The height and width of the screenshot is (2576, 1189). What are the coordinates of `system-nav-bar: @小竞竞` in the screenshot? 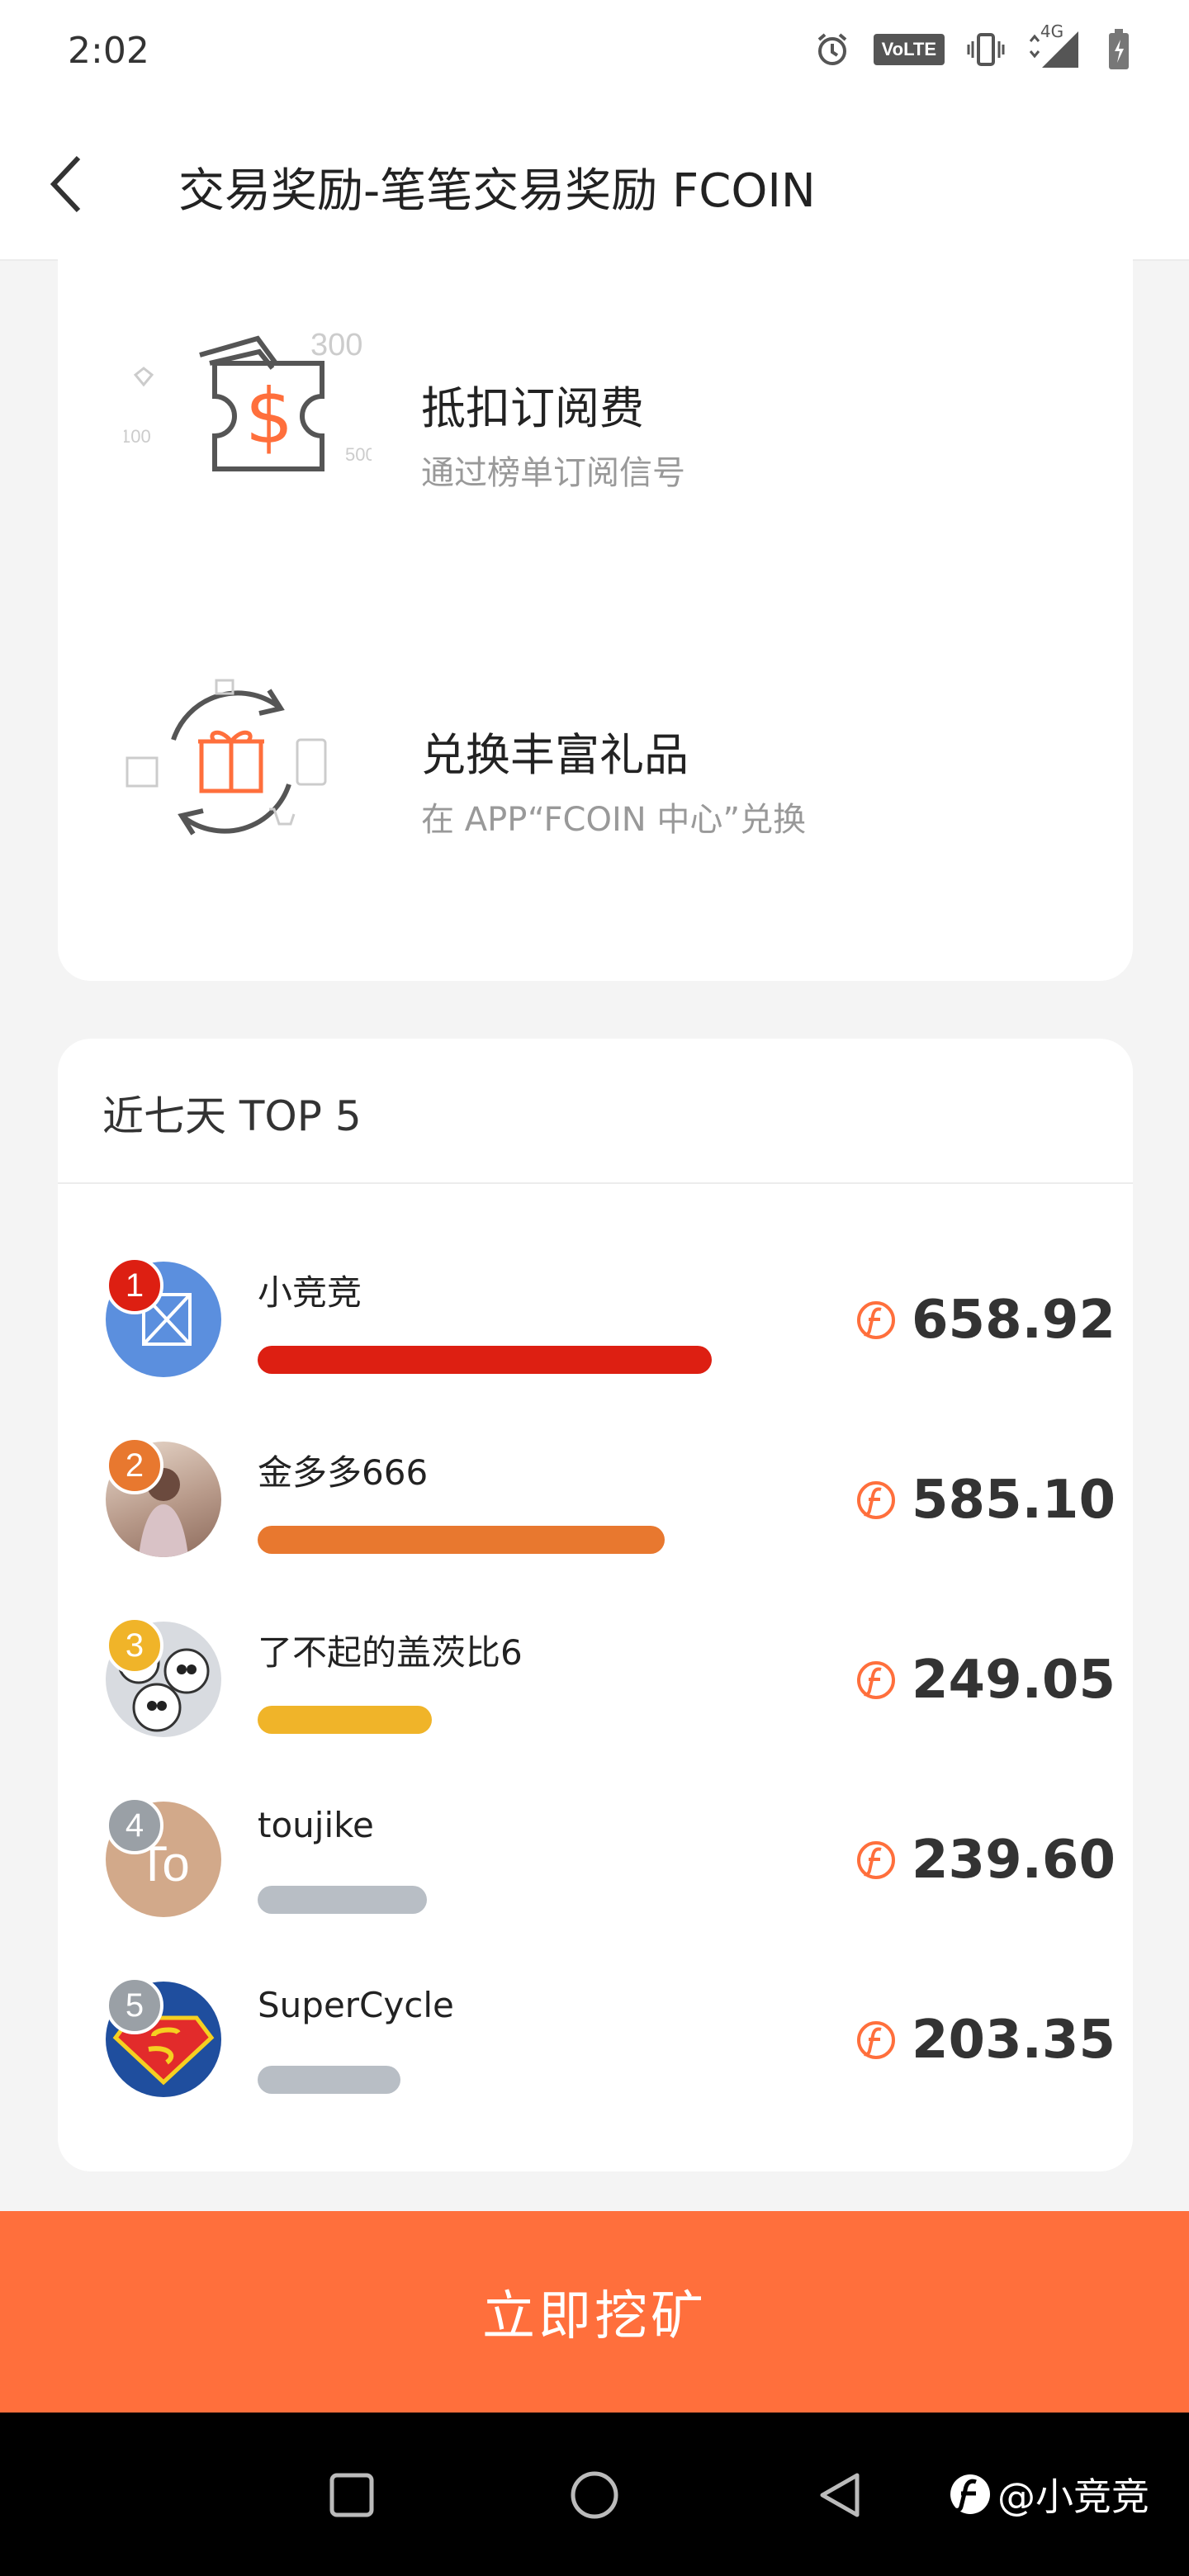 It's located at (594, 2494).